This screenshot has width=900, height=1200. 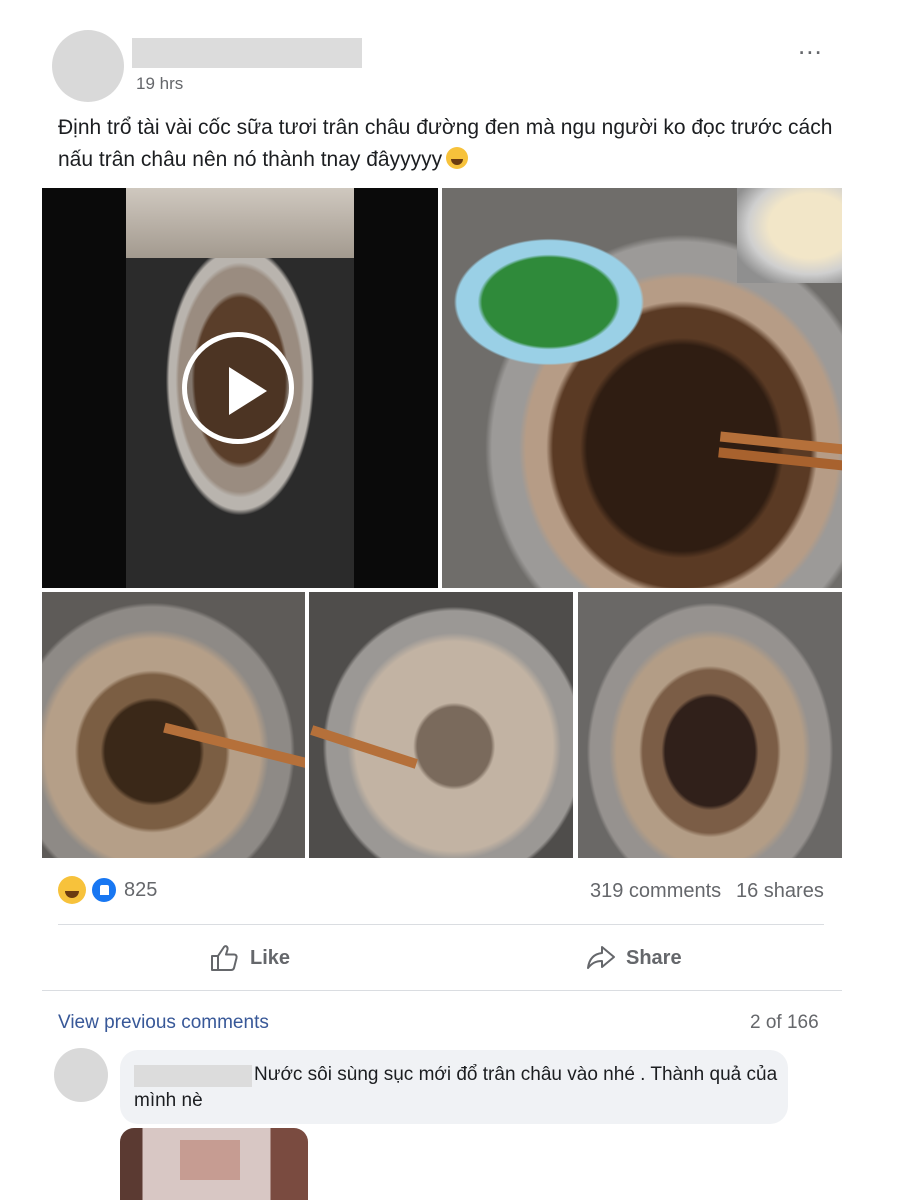 What do you see at coordinates (441, 725) in the screenshot?
I see `photo-pot-pearls` at bounding box center [441, 725].